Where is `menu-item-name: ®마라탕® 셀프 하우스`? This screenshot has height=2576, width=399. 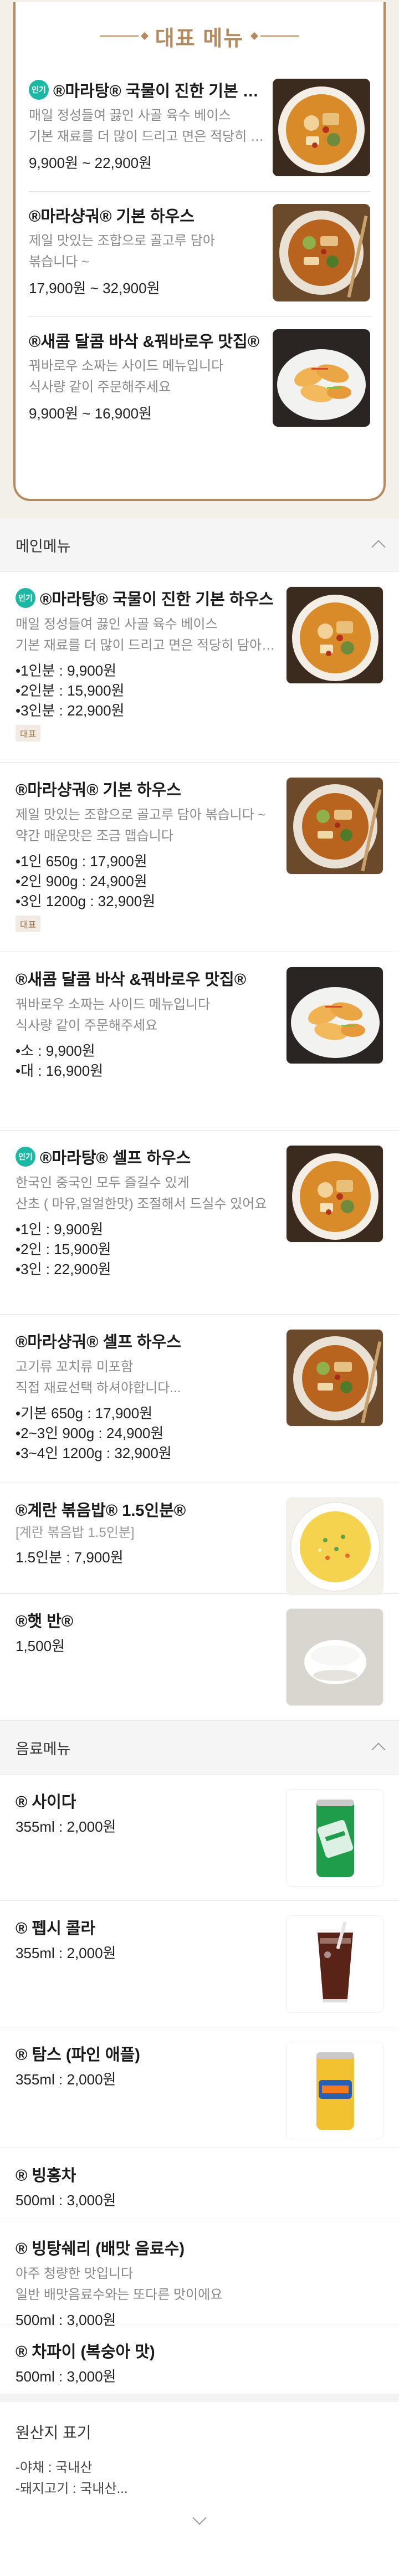 menu-item-name: ®마라탕® 셀프 하우스 is located at coordinates (115, 1158).